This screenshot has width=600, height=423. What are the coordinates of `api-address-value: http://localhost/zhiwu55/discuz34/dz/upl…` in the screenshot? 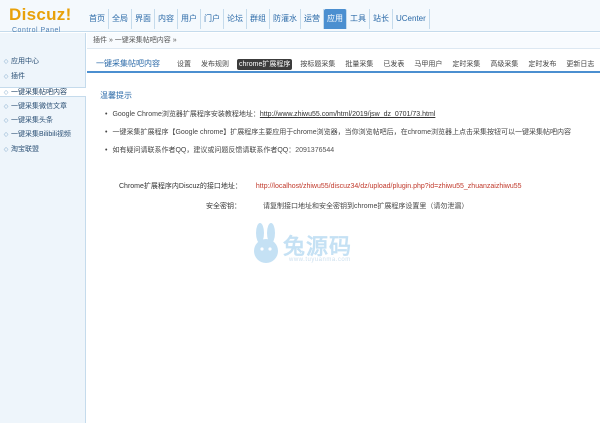 It's located at (389, 186).